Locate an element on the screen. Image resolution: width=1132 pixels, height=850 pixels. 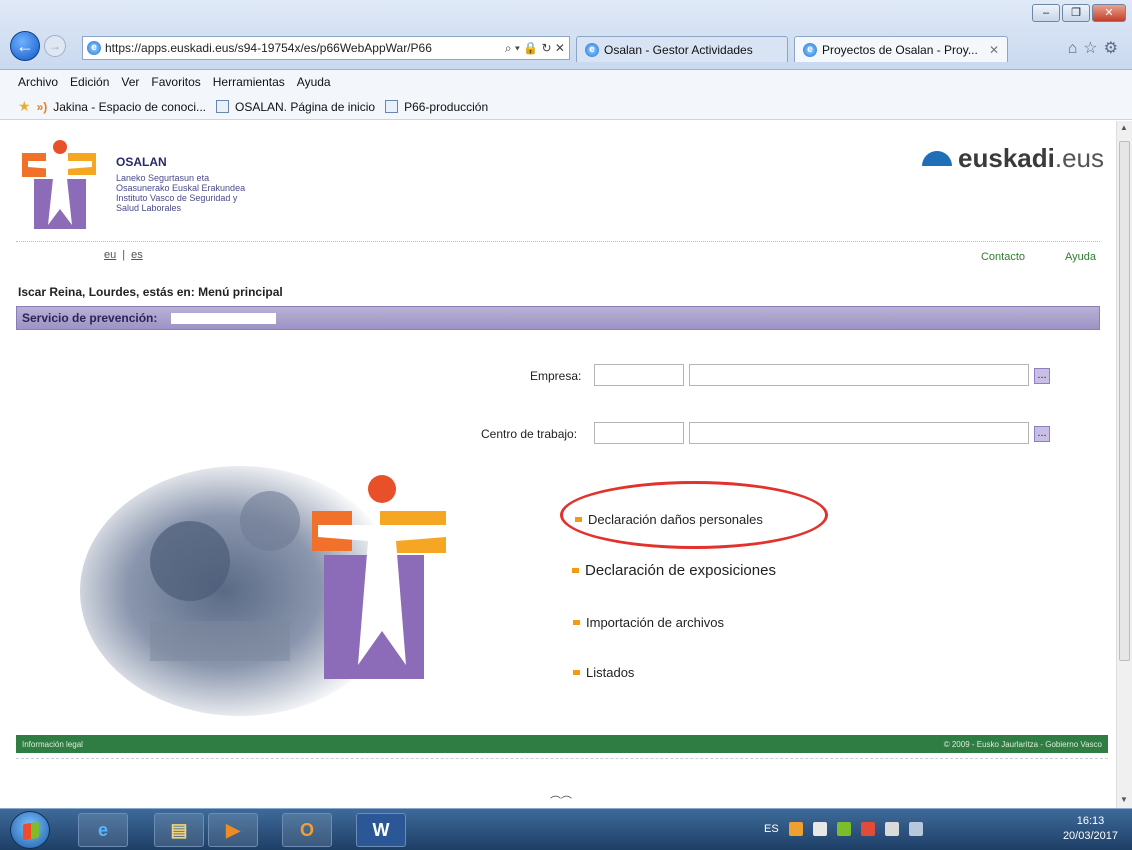
scroll-thumb is located at coordinates (1124, 401).